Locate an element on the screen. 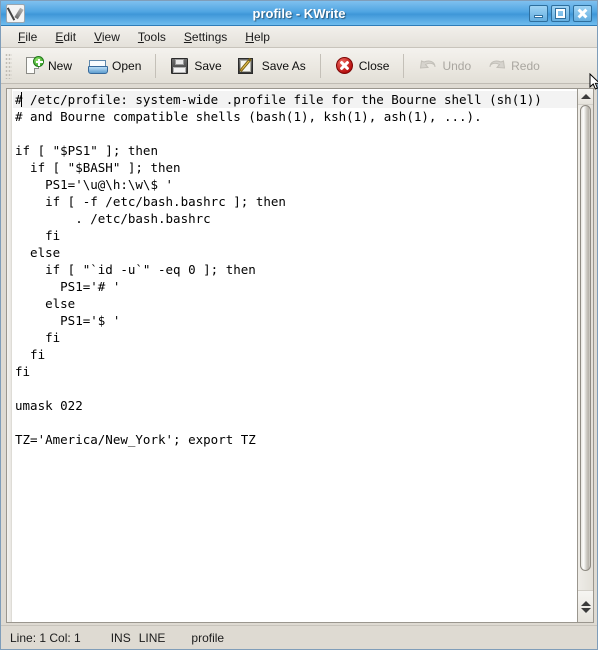 Image resolution: width=598 pixels, height=650 pixels. window-controls is located at coordinates (561, 13).